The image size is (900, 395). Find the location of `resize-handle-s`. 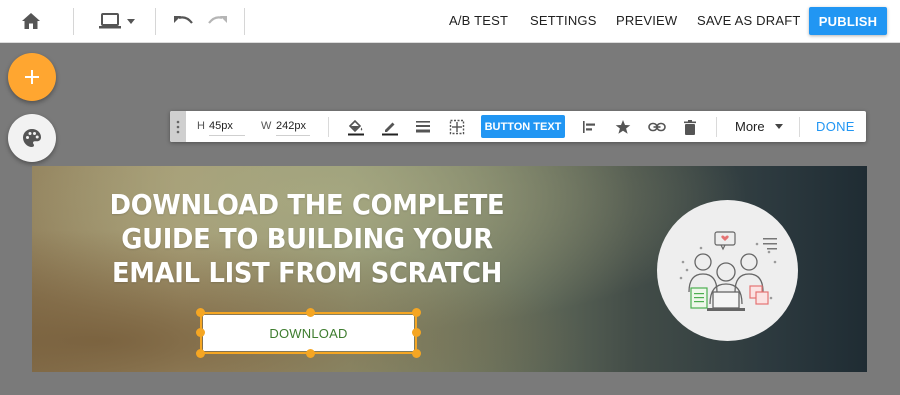

resize-handle-s is located at coordinates (310, 353).